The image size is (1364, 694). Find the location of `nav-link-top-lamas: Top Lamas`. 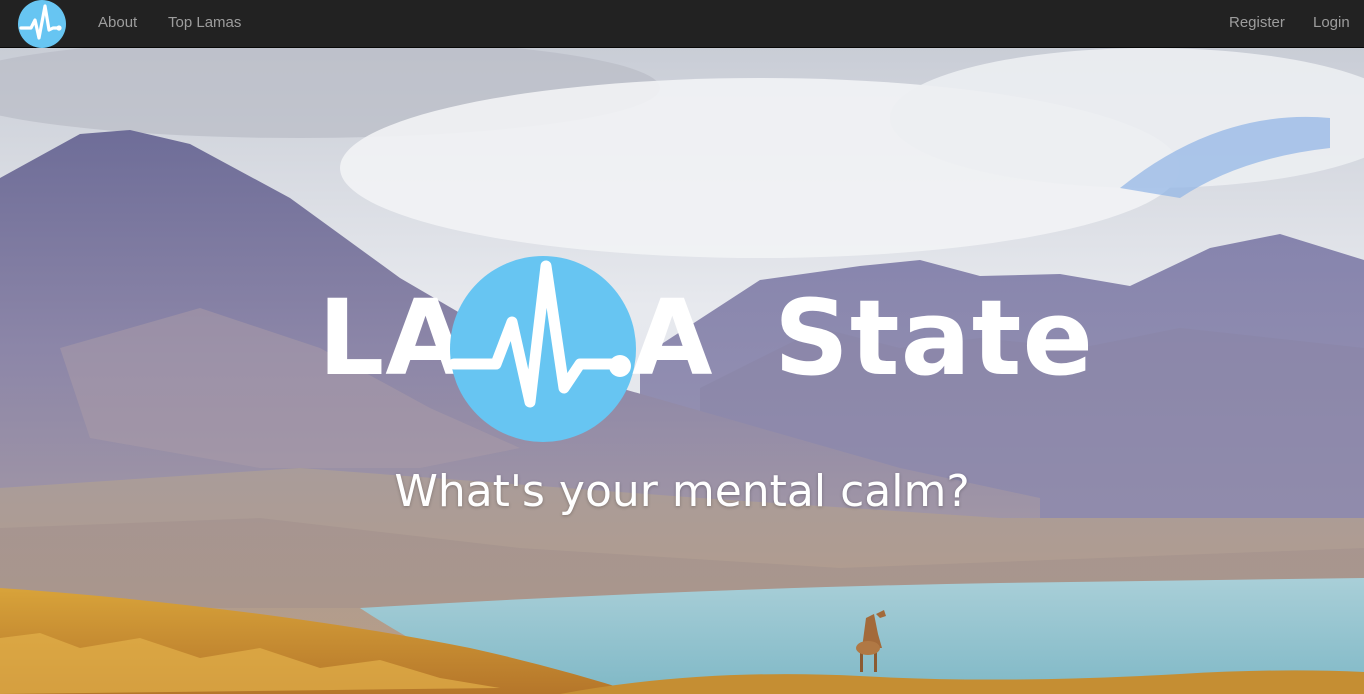

nav-link-top-lamas: Top Lamas is located at coordinates (204, 24).